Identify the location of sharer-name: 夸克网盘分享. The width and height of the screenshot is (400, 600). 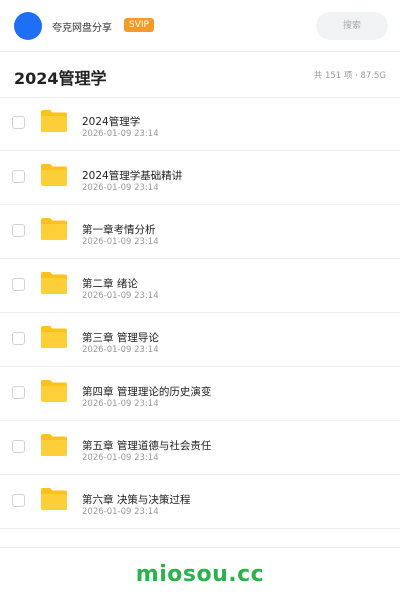
(82, 28).